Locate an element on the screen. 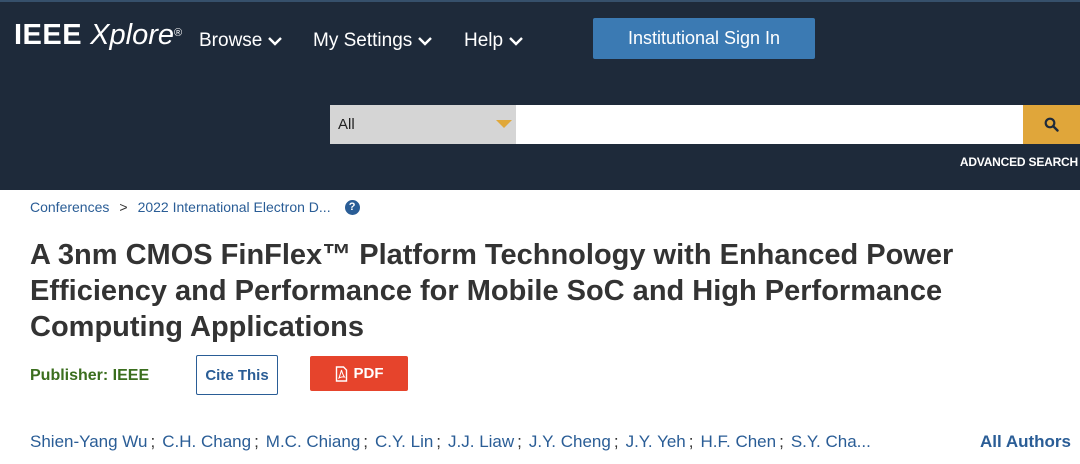 The image size is (1080, 464). ieee-xplore-logo: IEEE Xplore® is located at coordinates (98, 35).